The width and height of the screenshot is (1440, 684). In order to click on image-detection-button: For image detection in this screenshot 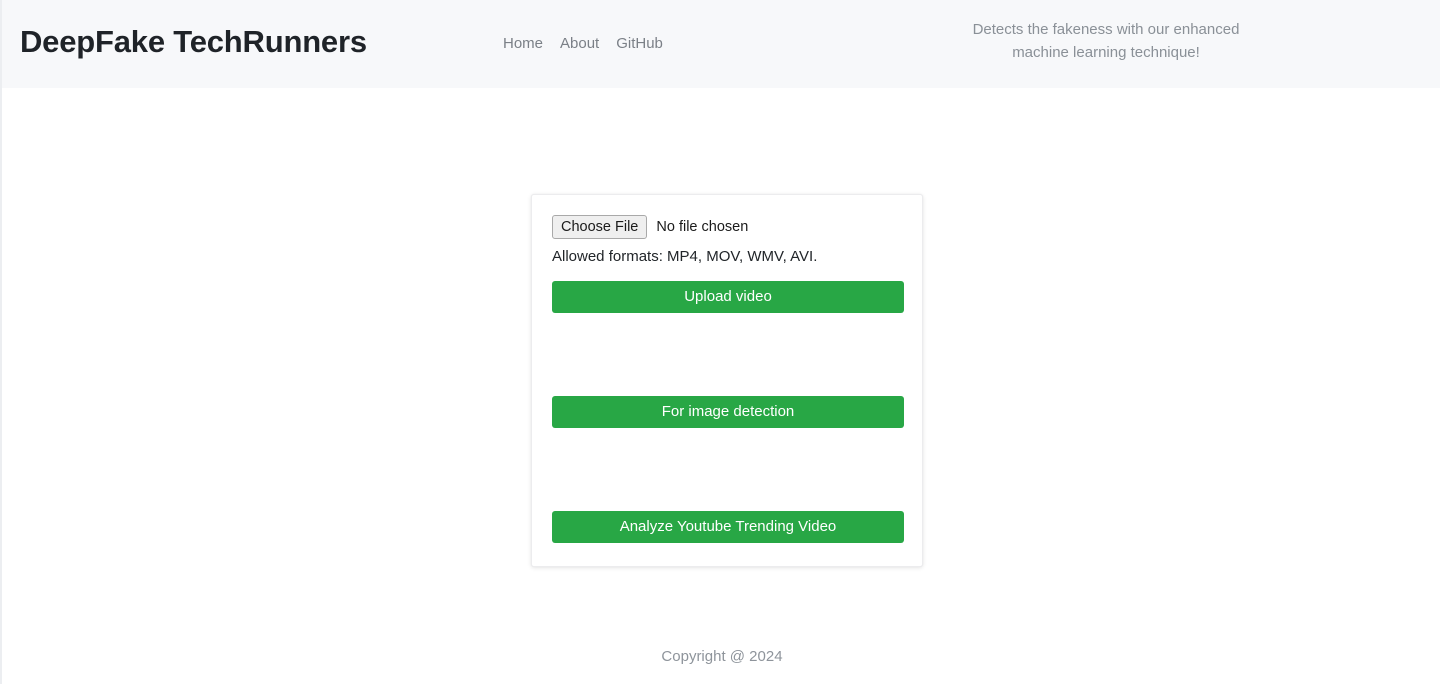, I will do `click(728, 412)`.